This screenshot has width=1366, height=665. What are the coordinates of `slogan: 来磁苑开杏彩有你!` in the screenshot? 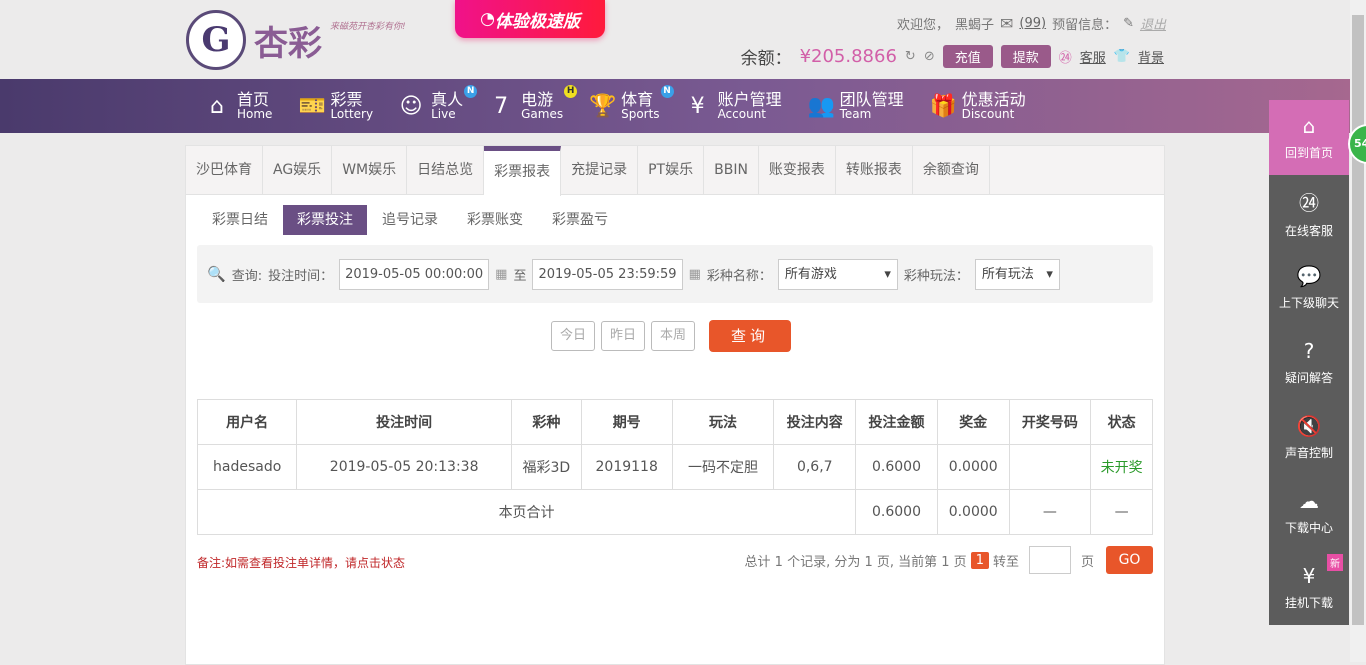 It's located at (368, 26).